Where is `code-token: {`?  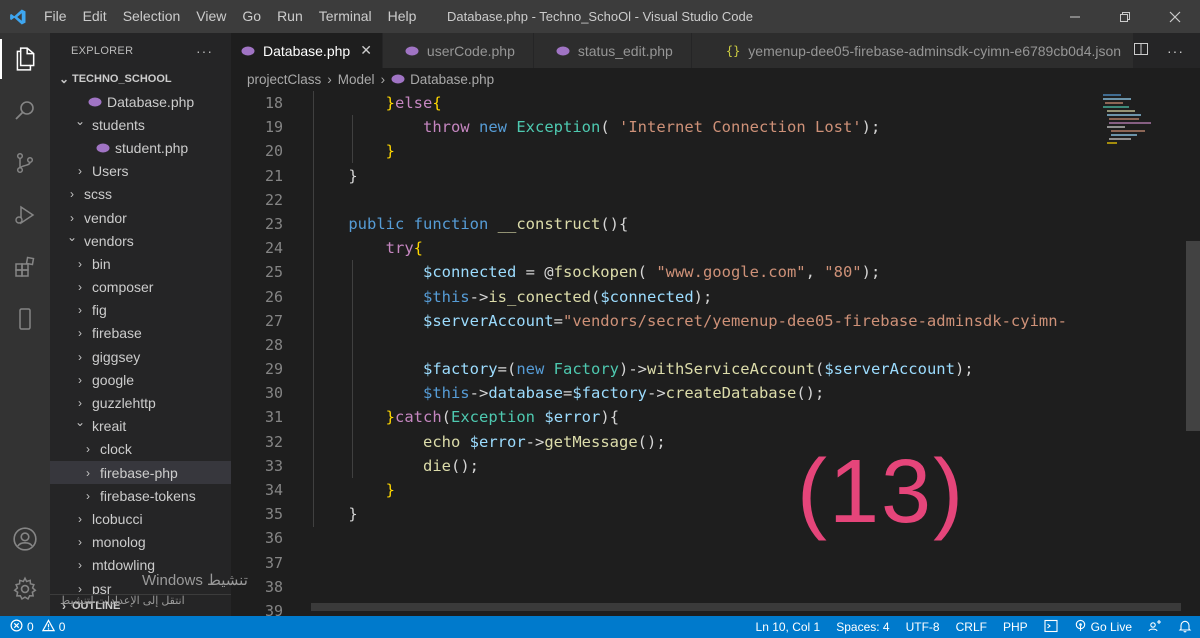
code-token: { is located at coordinates (418, 248).